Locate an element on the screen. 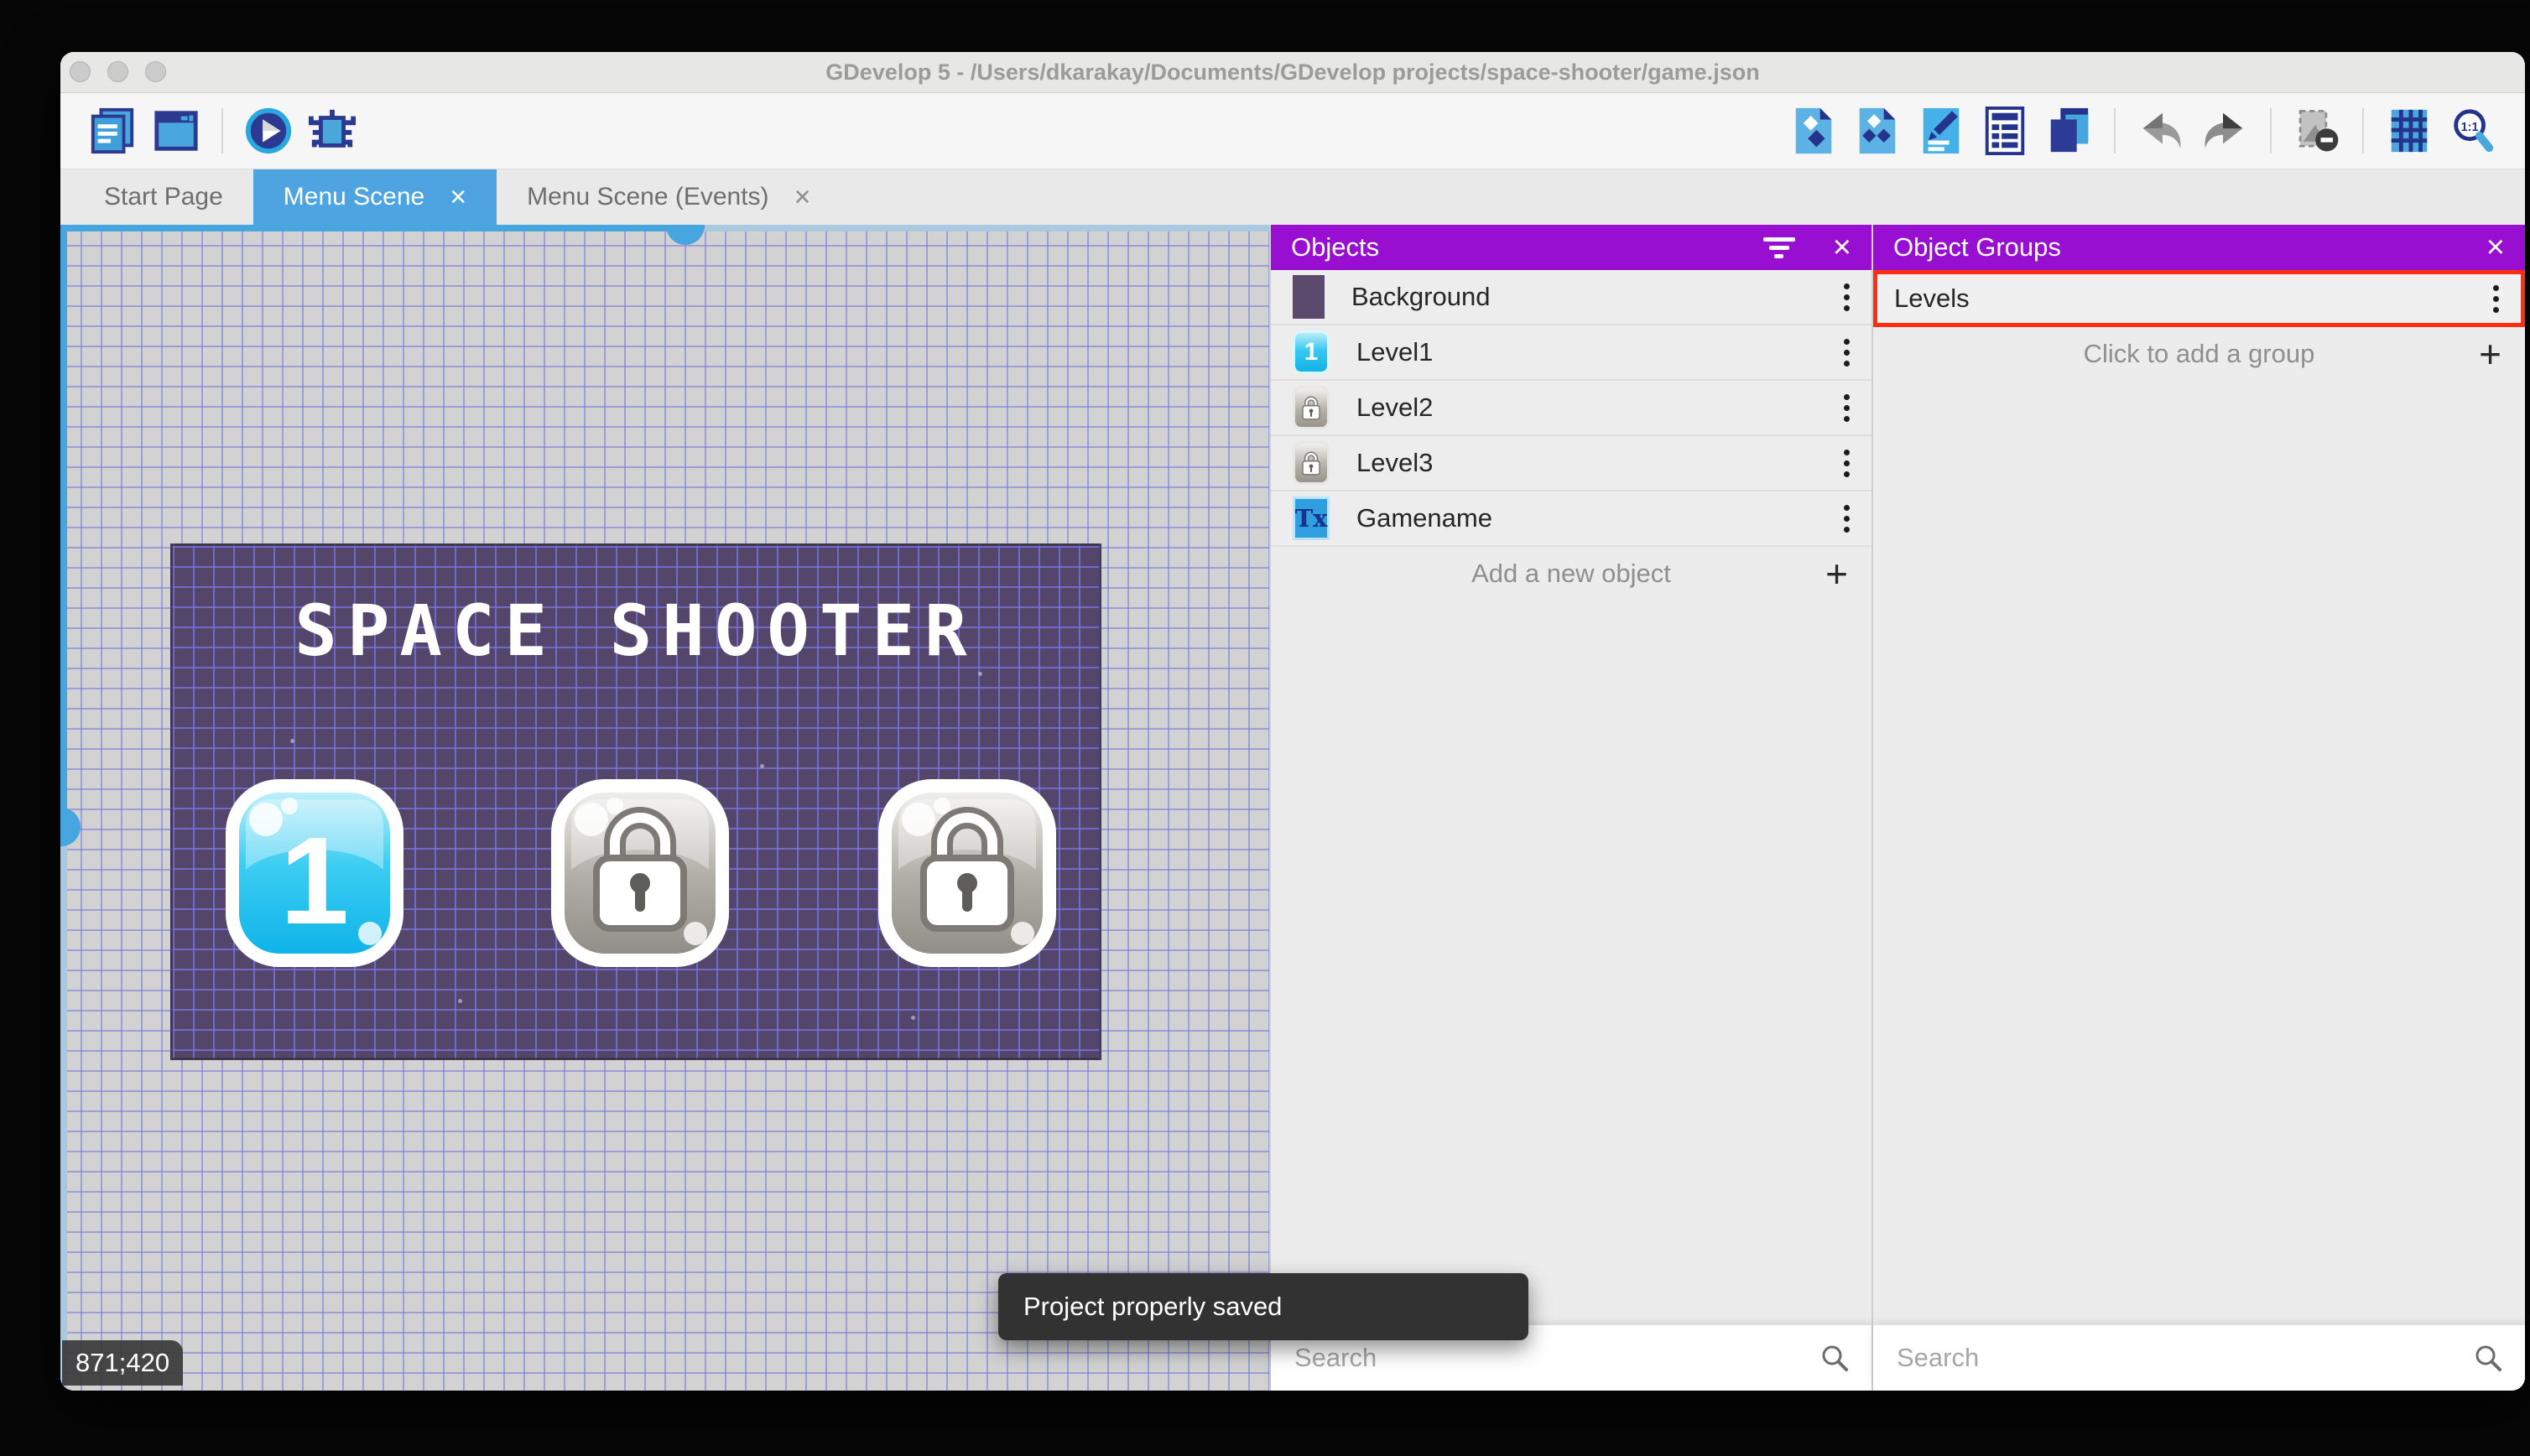 Image resolution: width=2530 pixels, height=1456 pixels. layers-icon is located at coordinates (2068, 131).